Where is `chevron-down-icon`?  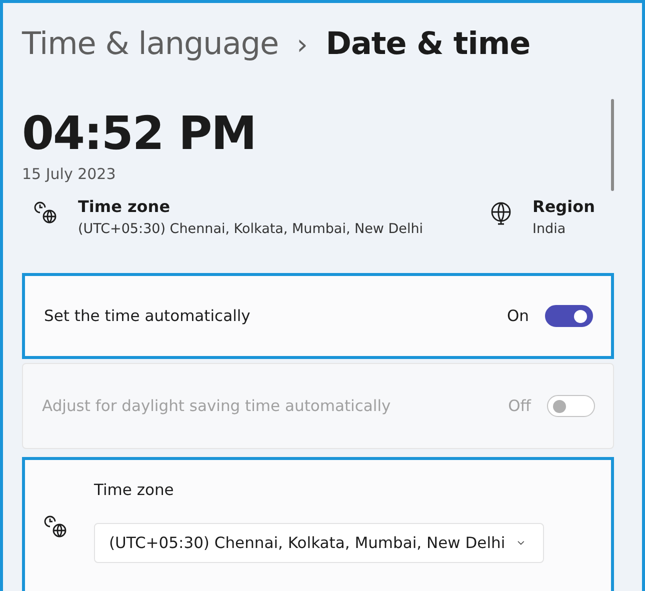 chevron-down-icon is located at coordinates (521, 543).